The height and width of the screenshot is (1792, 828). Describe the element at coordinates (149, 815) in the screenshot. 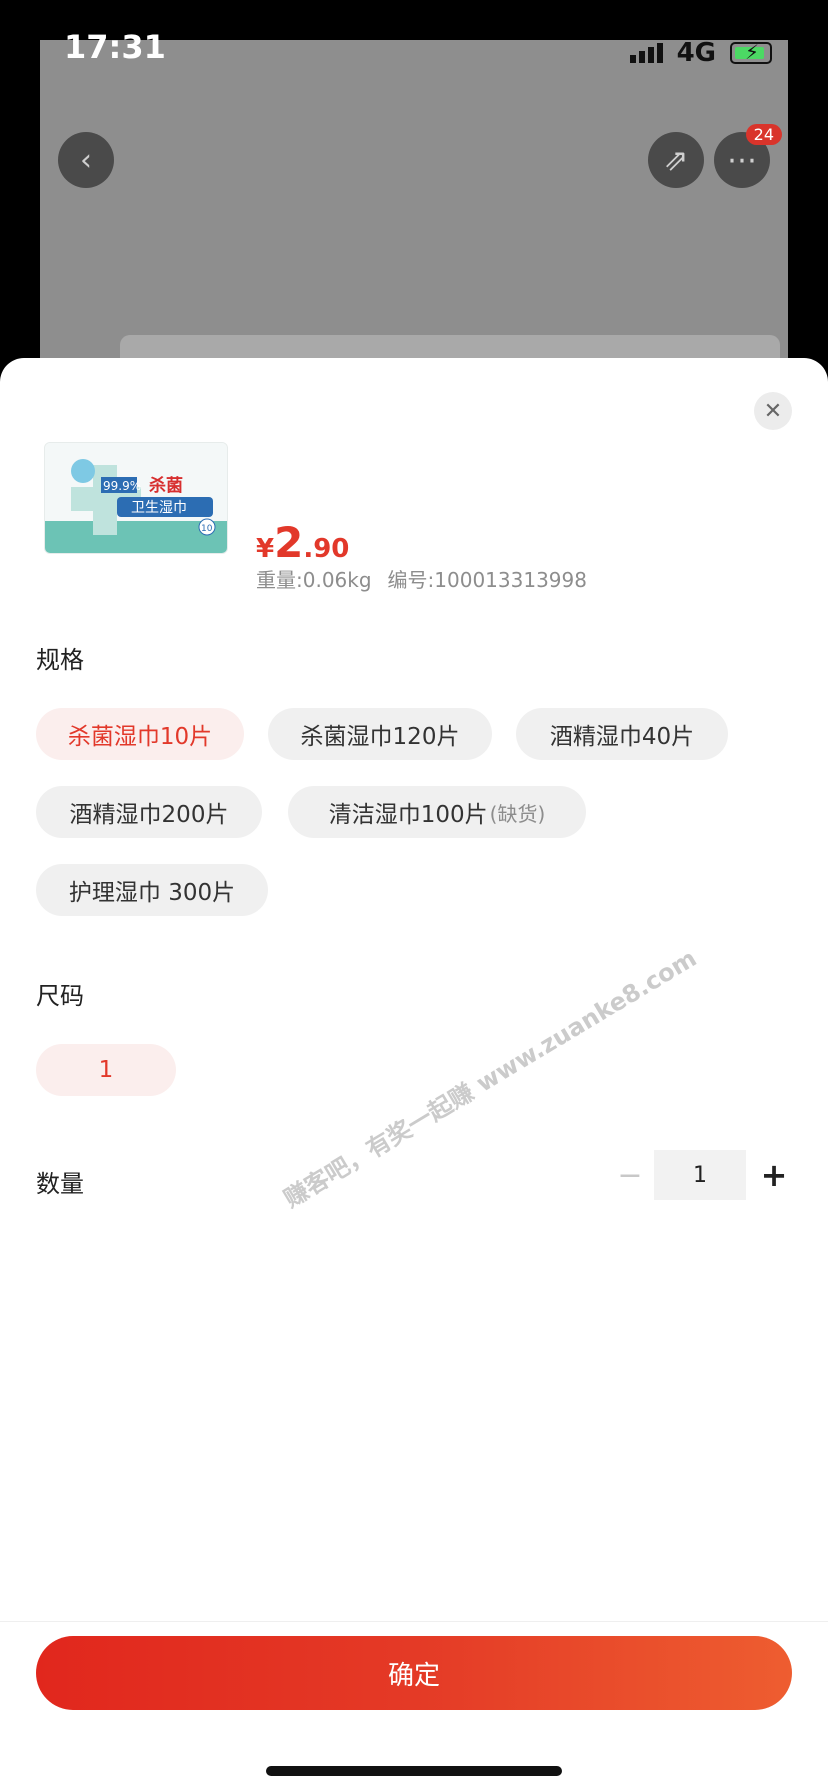

I see `spec-option-label: 酒精湿巾200片` at that location.